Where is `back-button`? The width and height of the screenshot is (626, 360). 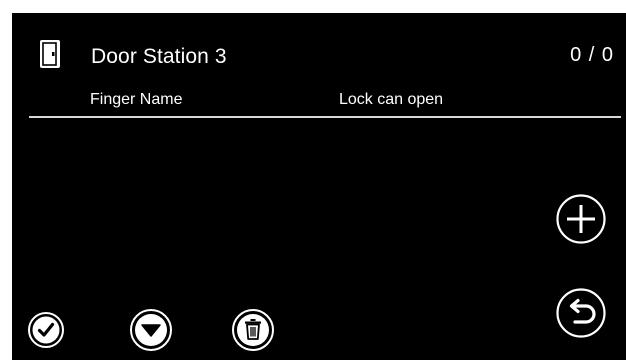 back-button is located at coordinates (581, 313).